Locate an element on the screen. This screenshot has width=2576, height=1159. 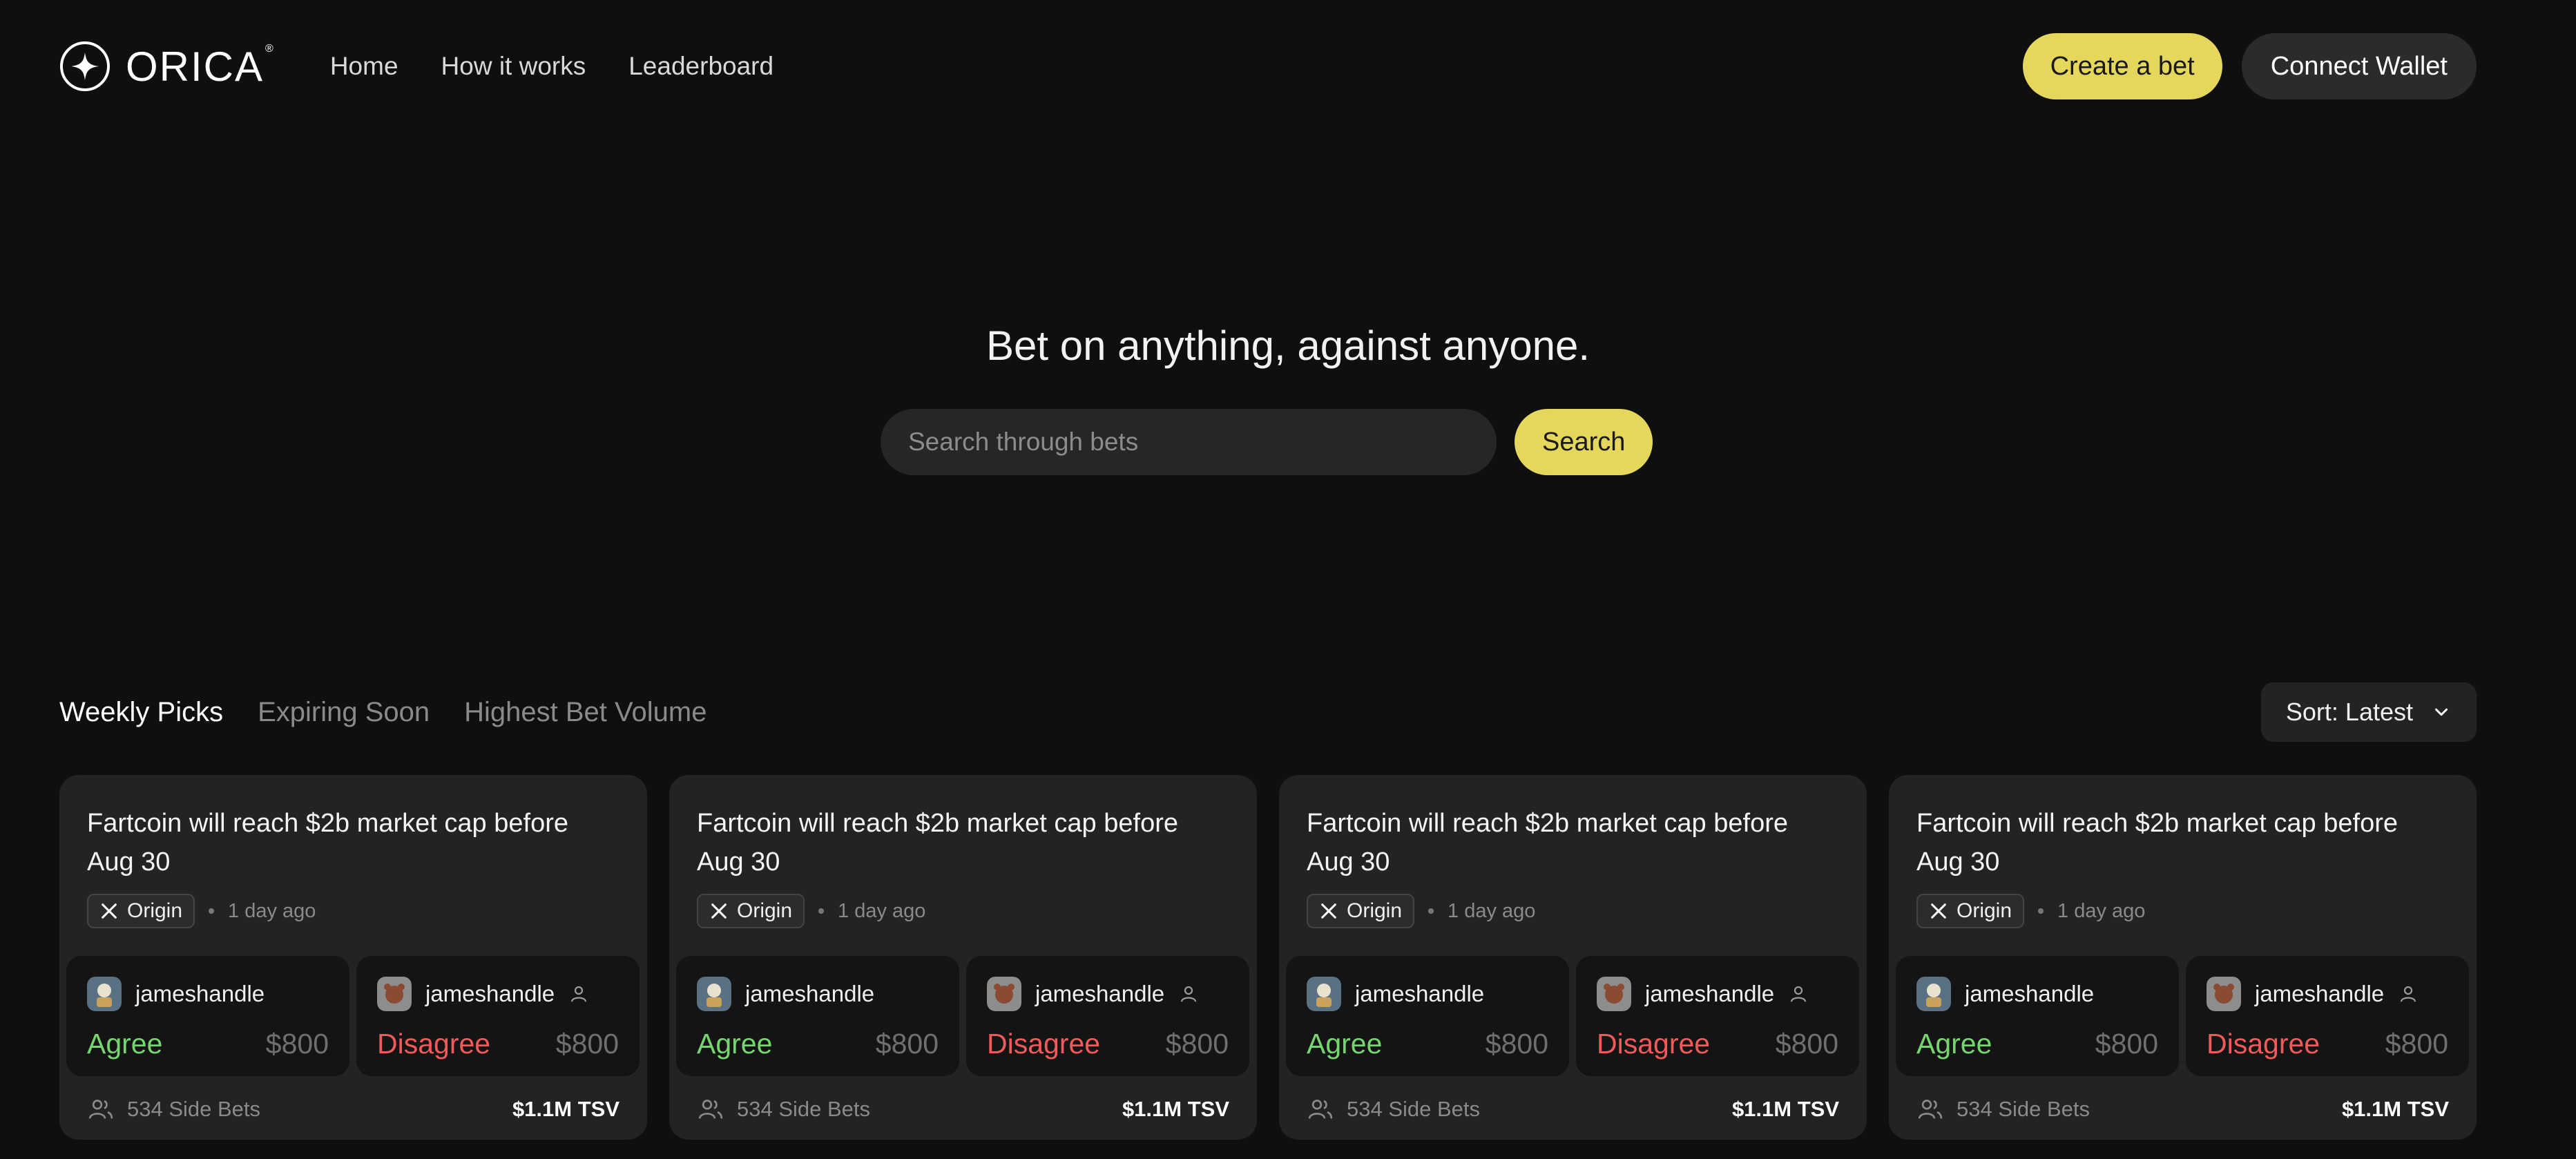
search-button: Search is located at coordinates (1584, 442).